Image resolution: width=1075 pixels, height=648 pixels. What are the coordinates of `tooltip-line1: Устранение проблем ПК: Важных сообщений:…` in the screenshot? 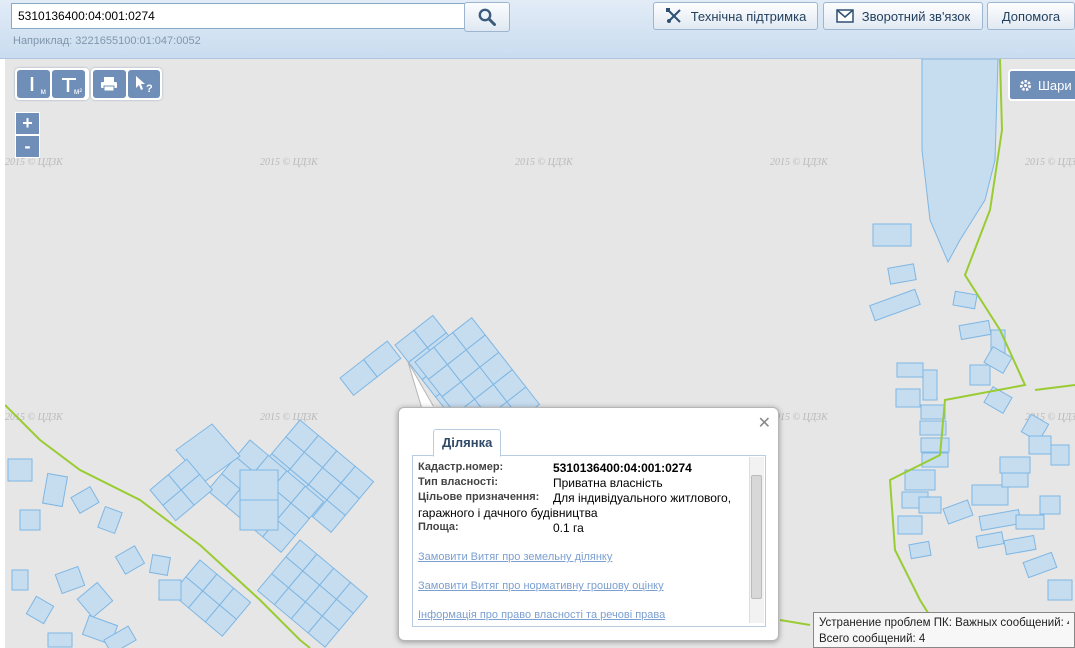 It's located at (944, 623).